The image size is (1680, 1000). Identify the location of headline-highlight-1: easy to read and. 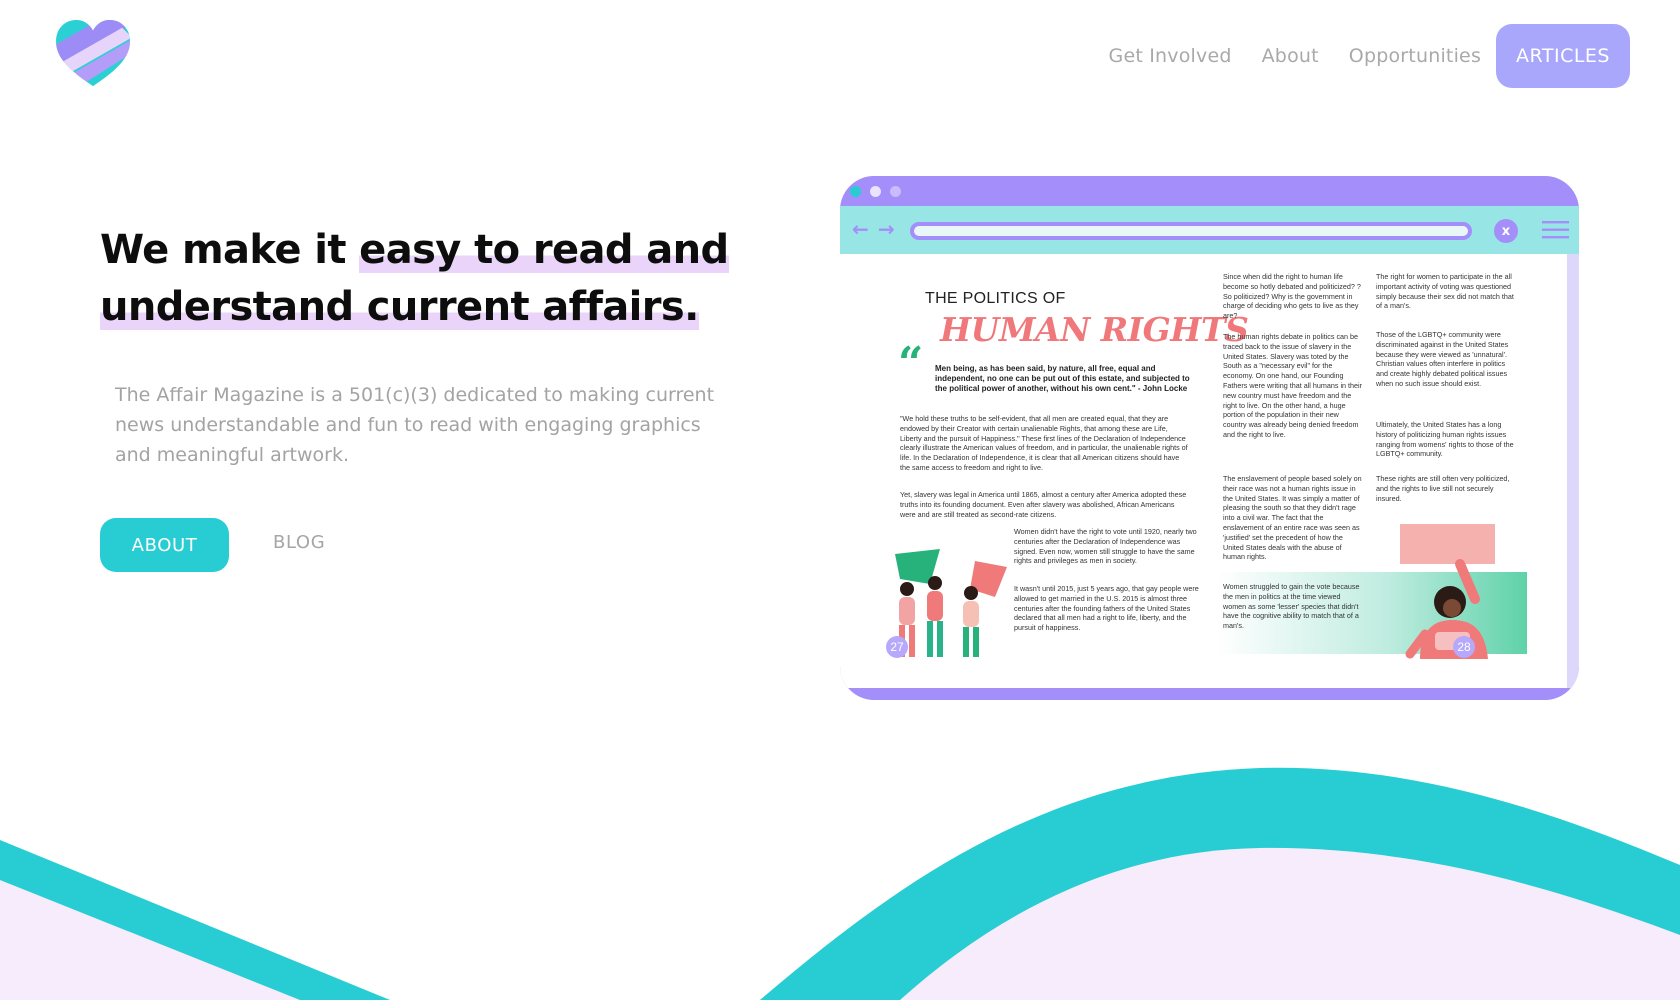
(544, 250).